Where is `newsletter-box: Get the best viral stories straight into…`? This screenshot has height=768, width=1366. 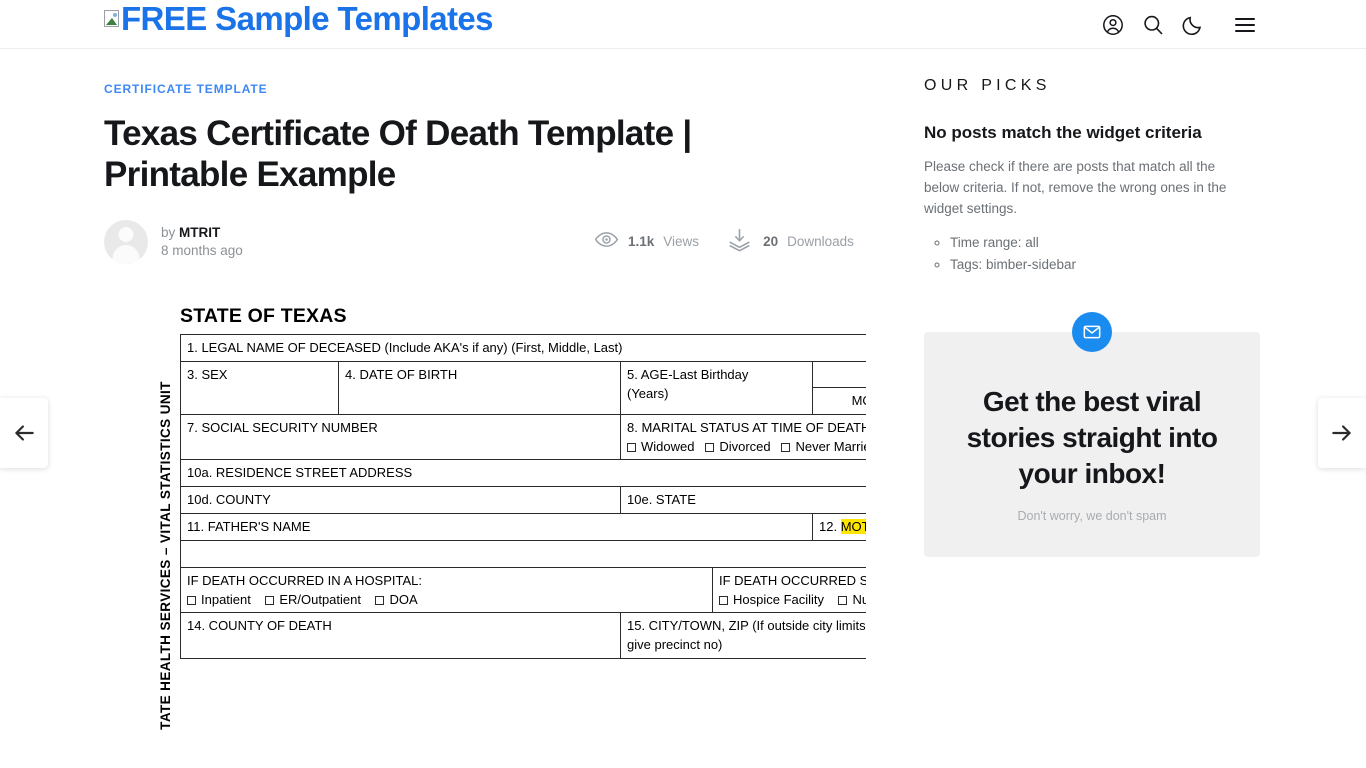
newsletter-box: Get the best viral stories straight into… is located at coordinates (1092, 444).